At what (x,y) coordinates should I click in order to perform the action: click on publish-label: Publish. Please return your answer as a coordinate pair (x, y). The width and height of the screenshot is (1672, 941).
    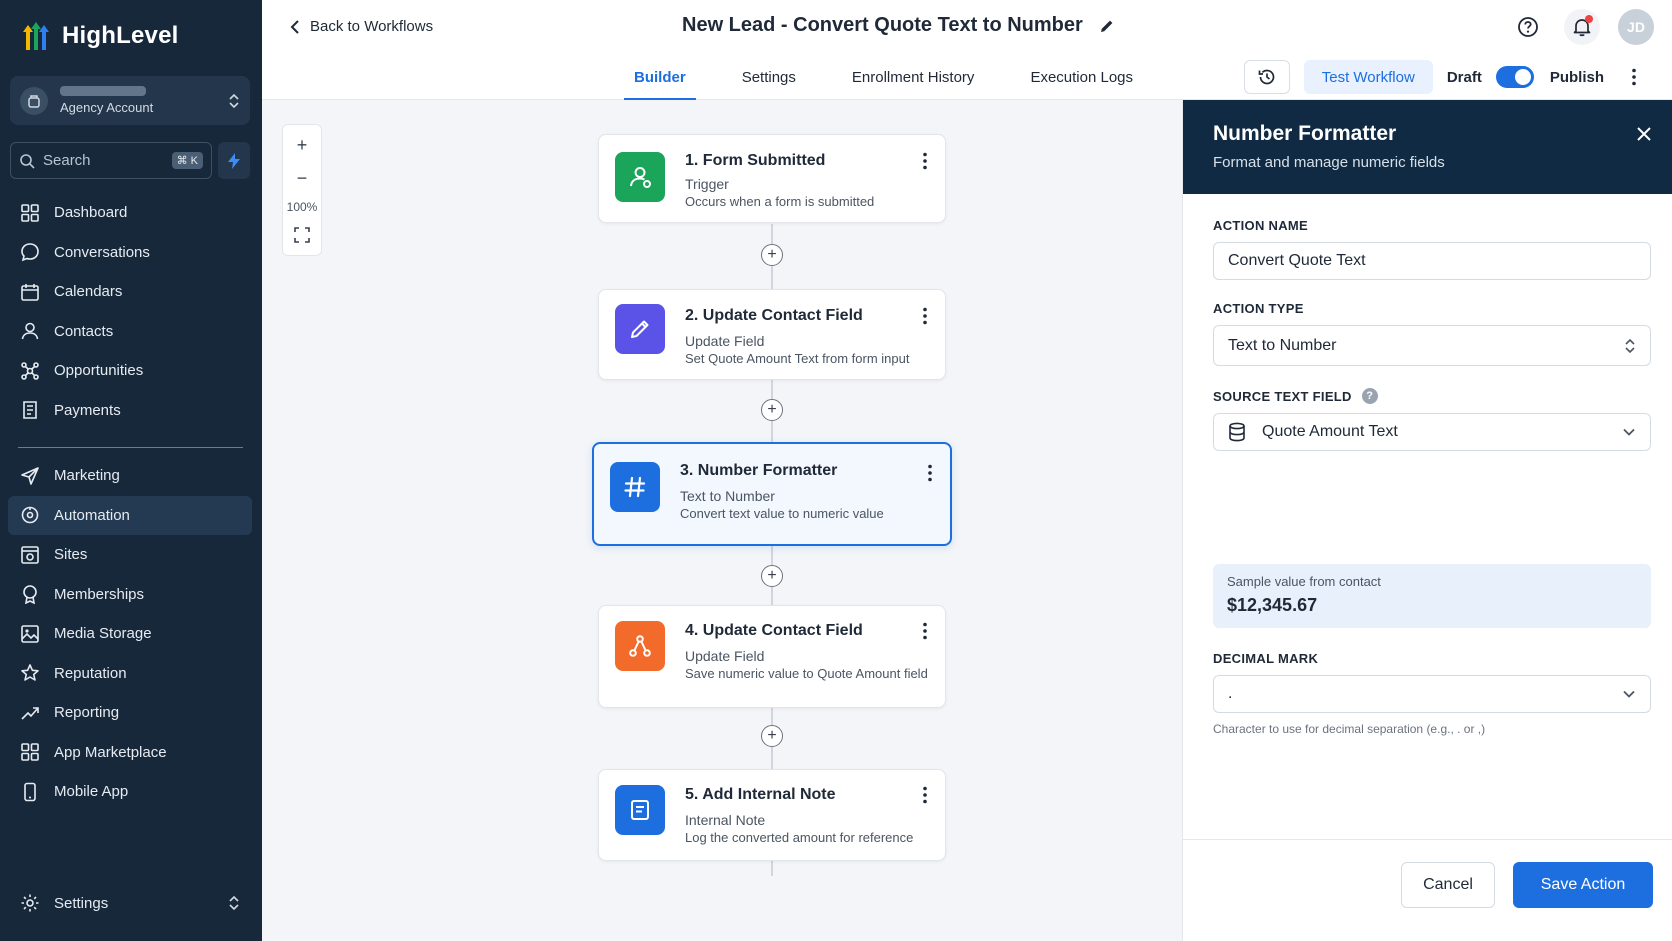
    Looking at the image, I should click on (1576, 77).